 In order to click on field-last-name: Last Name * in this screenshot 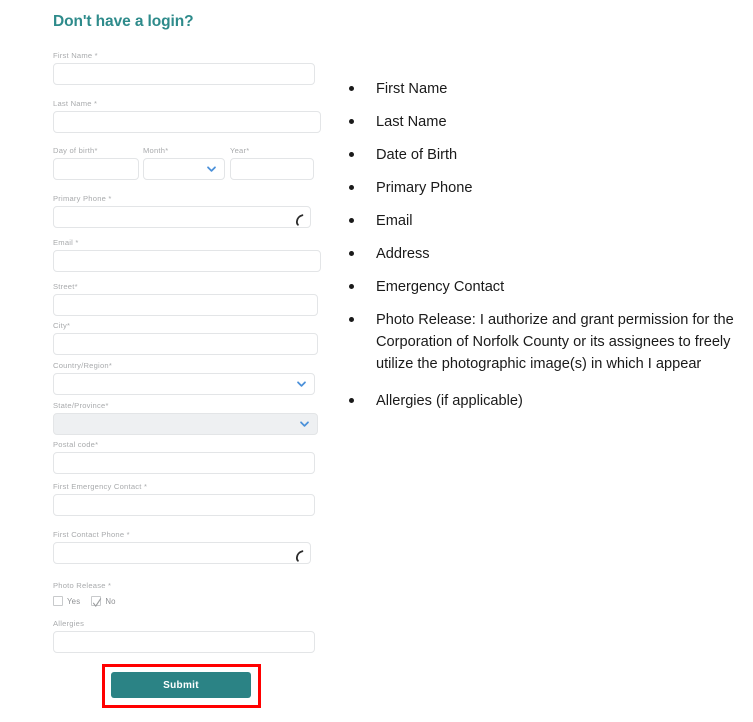, I will do `click(187, 116)`.